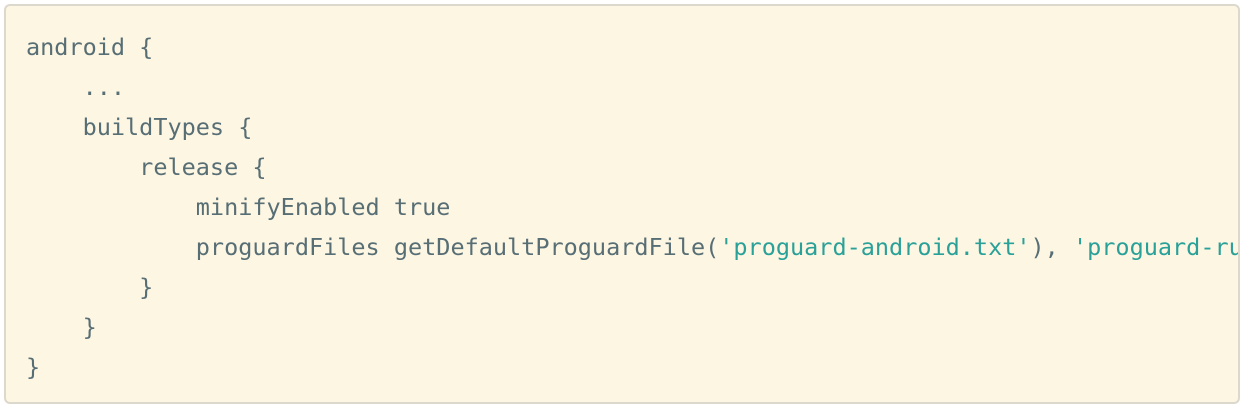 This screenshot has height=410, width=1244. I want to click on code-line: minifyEnabled true, so click(632, 207).